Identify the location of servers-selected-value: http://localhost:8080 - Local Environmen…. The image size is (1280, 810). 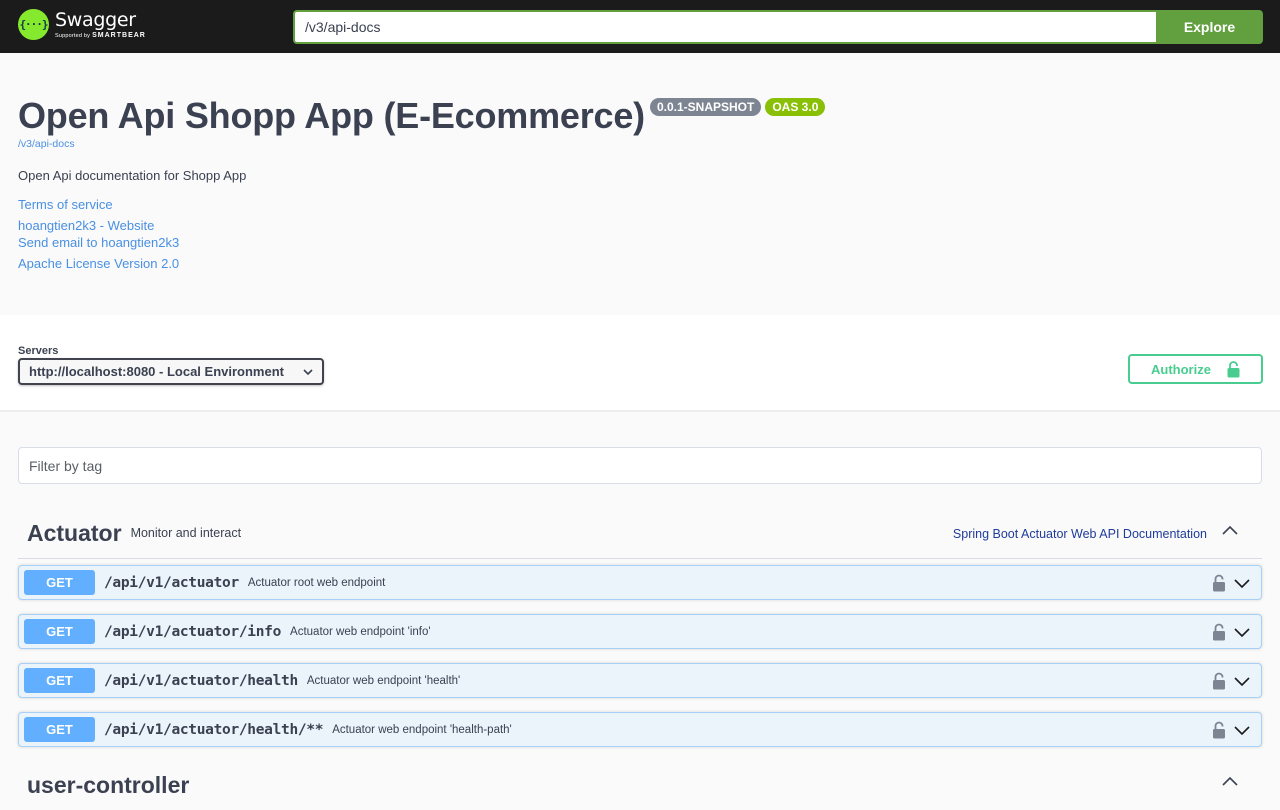
(156, 371).